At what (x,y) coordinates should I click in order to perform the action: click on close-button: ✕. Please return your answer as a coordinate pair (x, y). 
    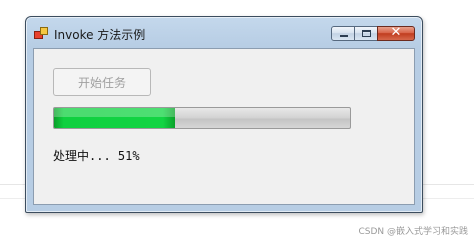
    Looking at the image, I should click on (396, 33).